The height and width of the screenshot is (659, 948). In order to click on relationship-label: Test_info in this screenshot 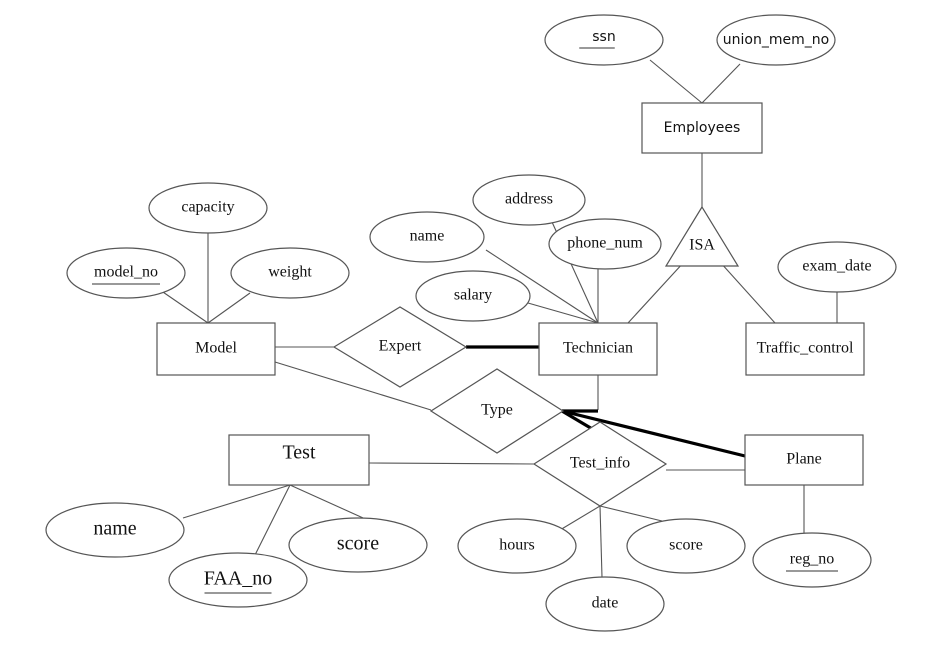, I will do `click(600, 463)`.